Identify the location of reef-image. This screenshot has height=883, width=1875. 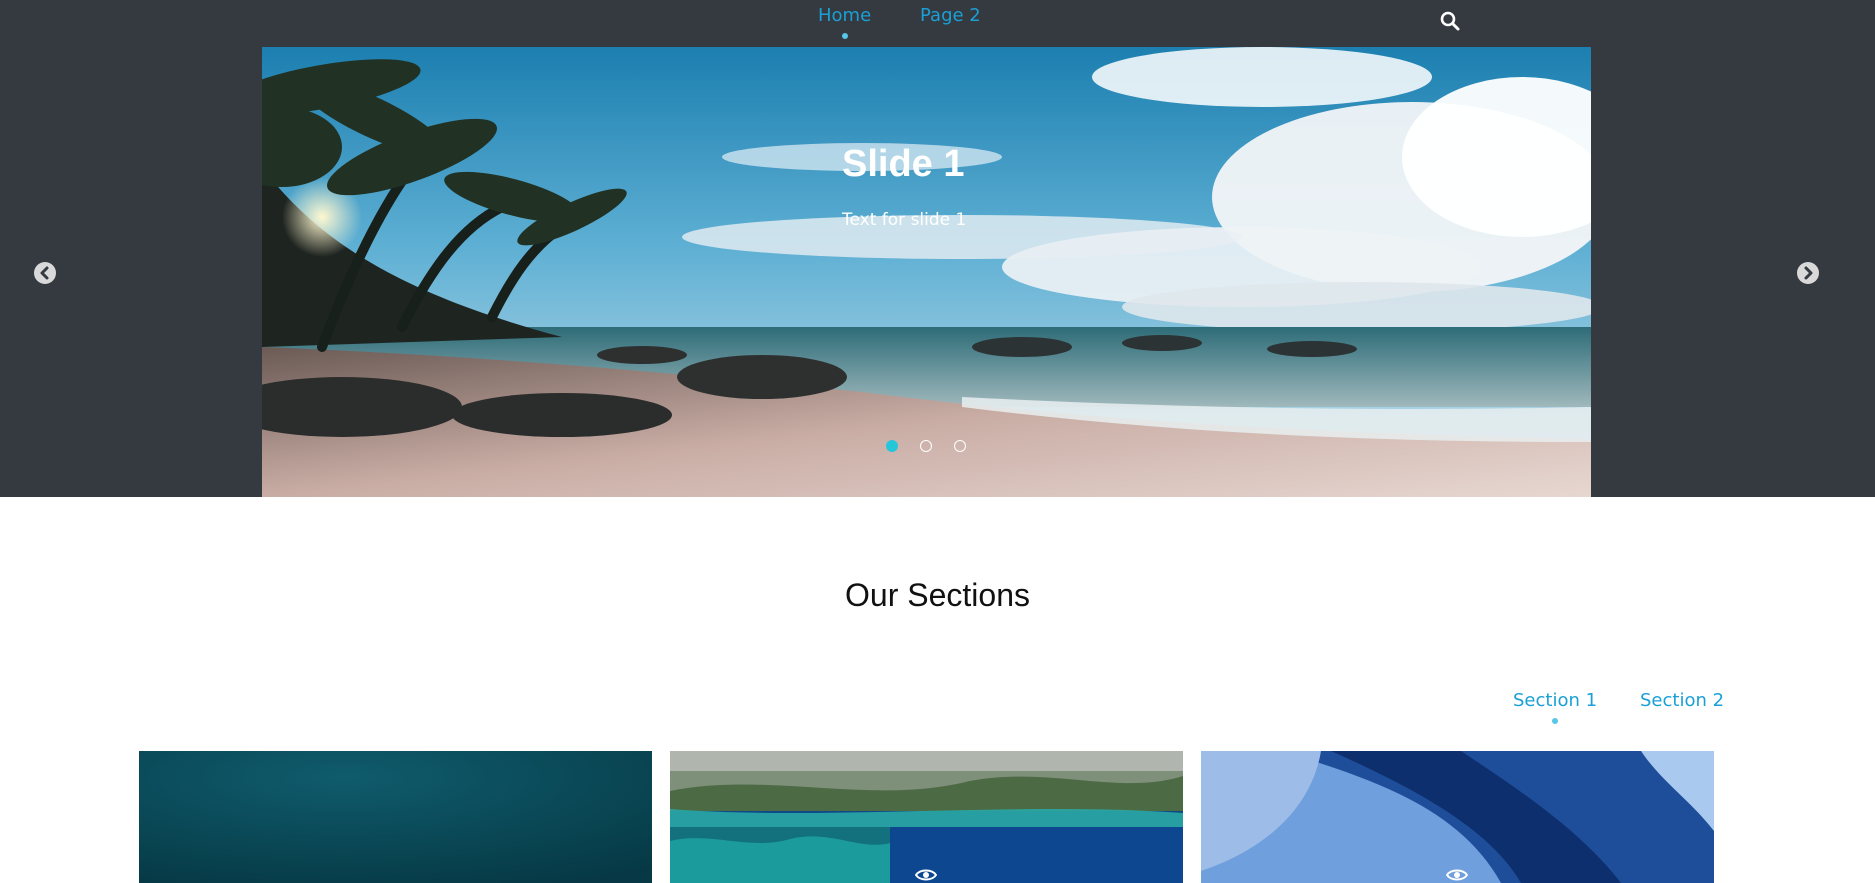
(926, 817).